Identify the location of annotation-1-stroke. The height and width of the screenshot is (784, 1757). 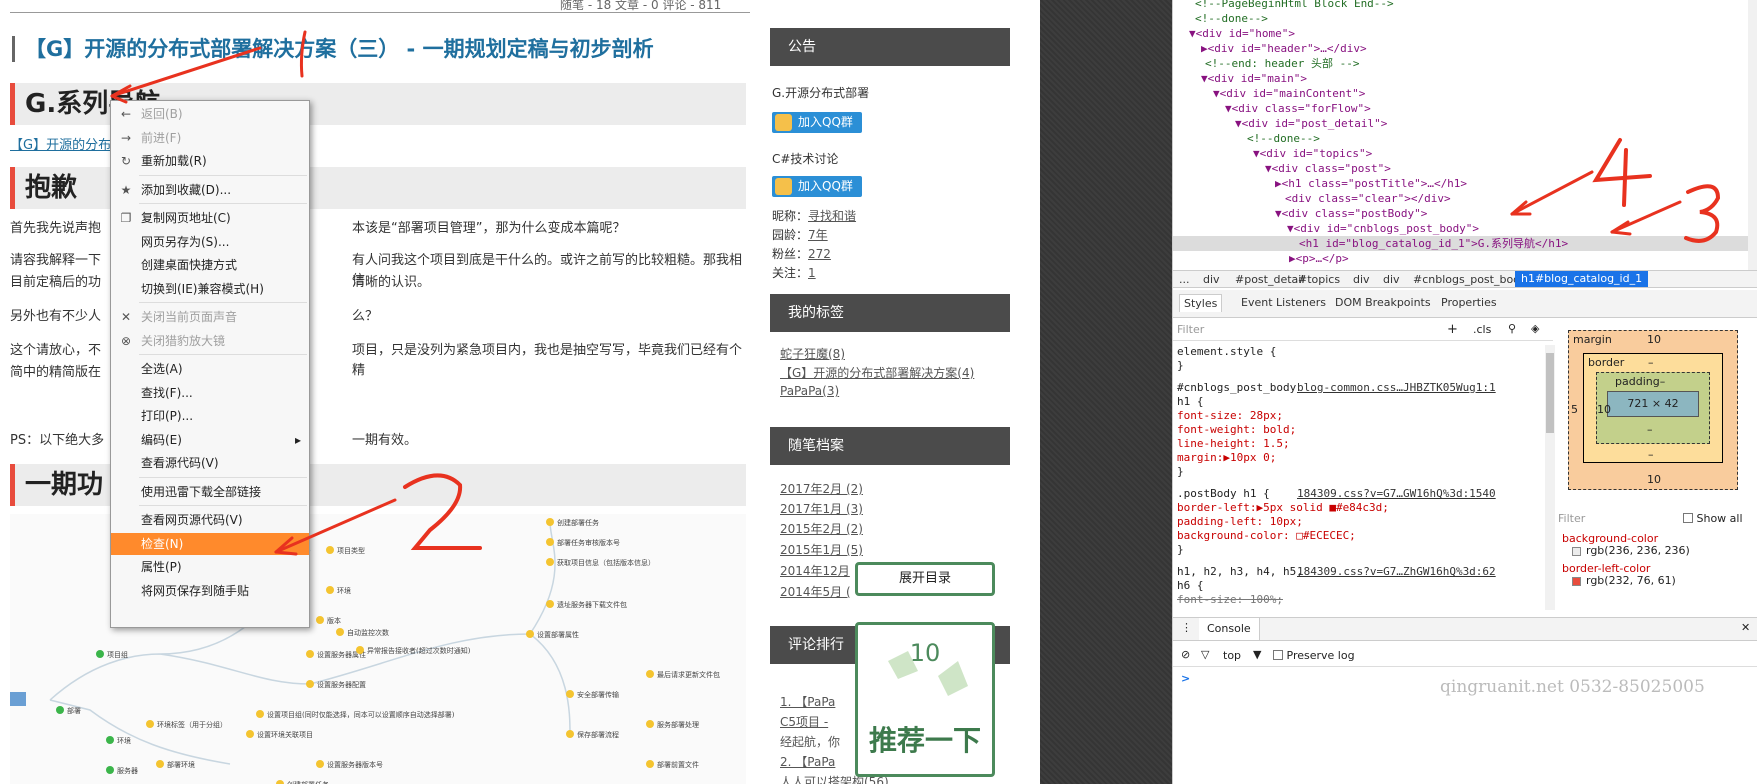
(303, 54).